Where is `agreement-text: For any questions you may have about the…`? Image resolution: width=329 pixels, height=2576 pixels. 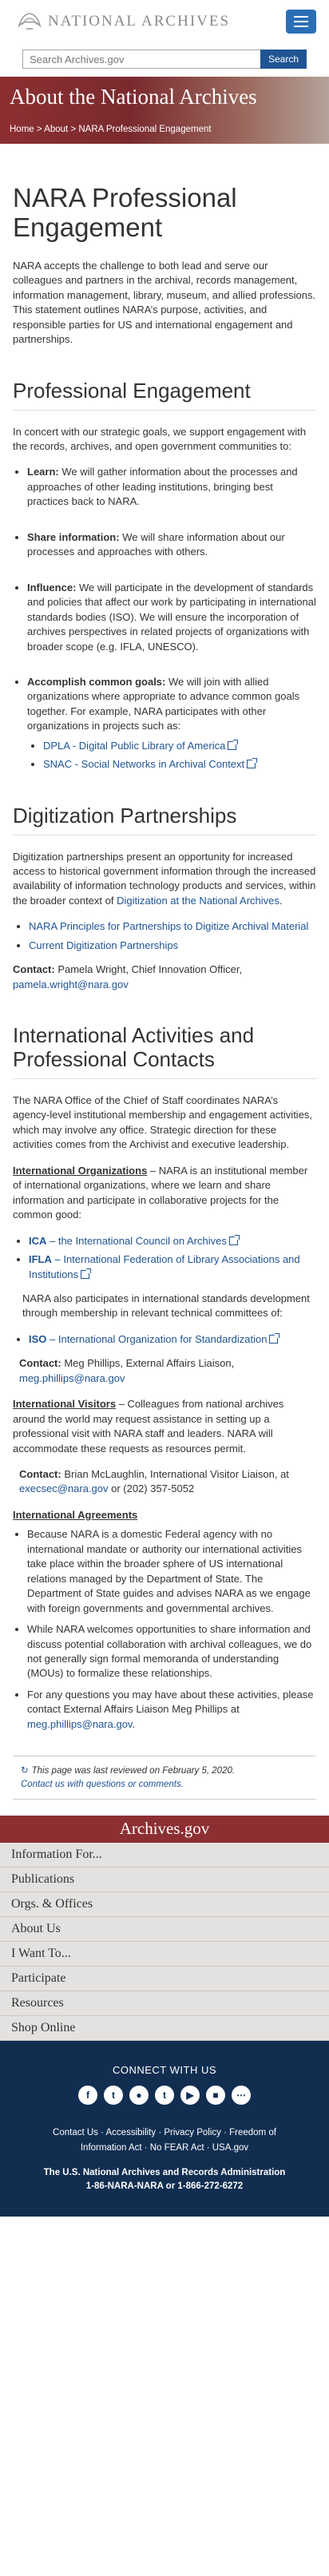
agreement-text: For any questions you may have about the… is located at coordinates (170, 1702).